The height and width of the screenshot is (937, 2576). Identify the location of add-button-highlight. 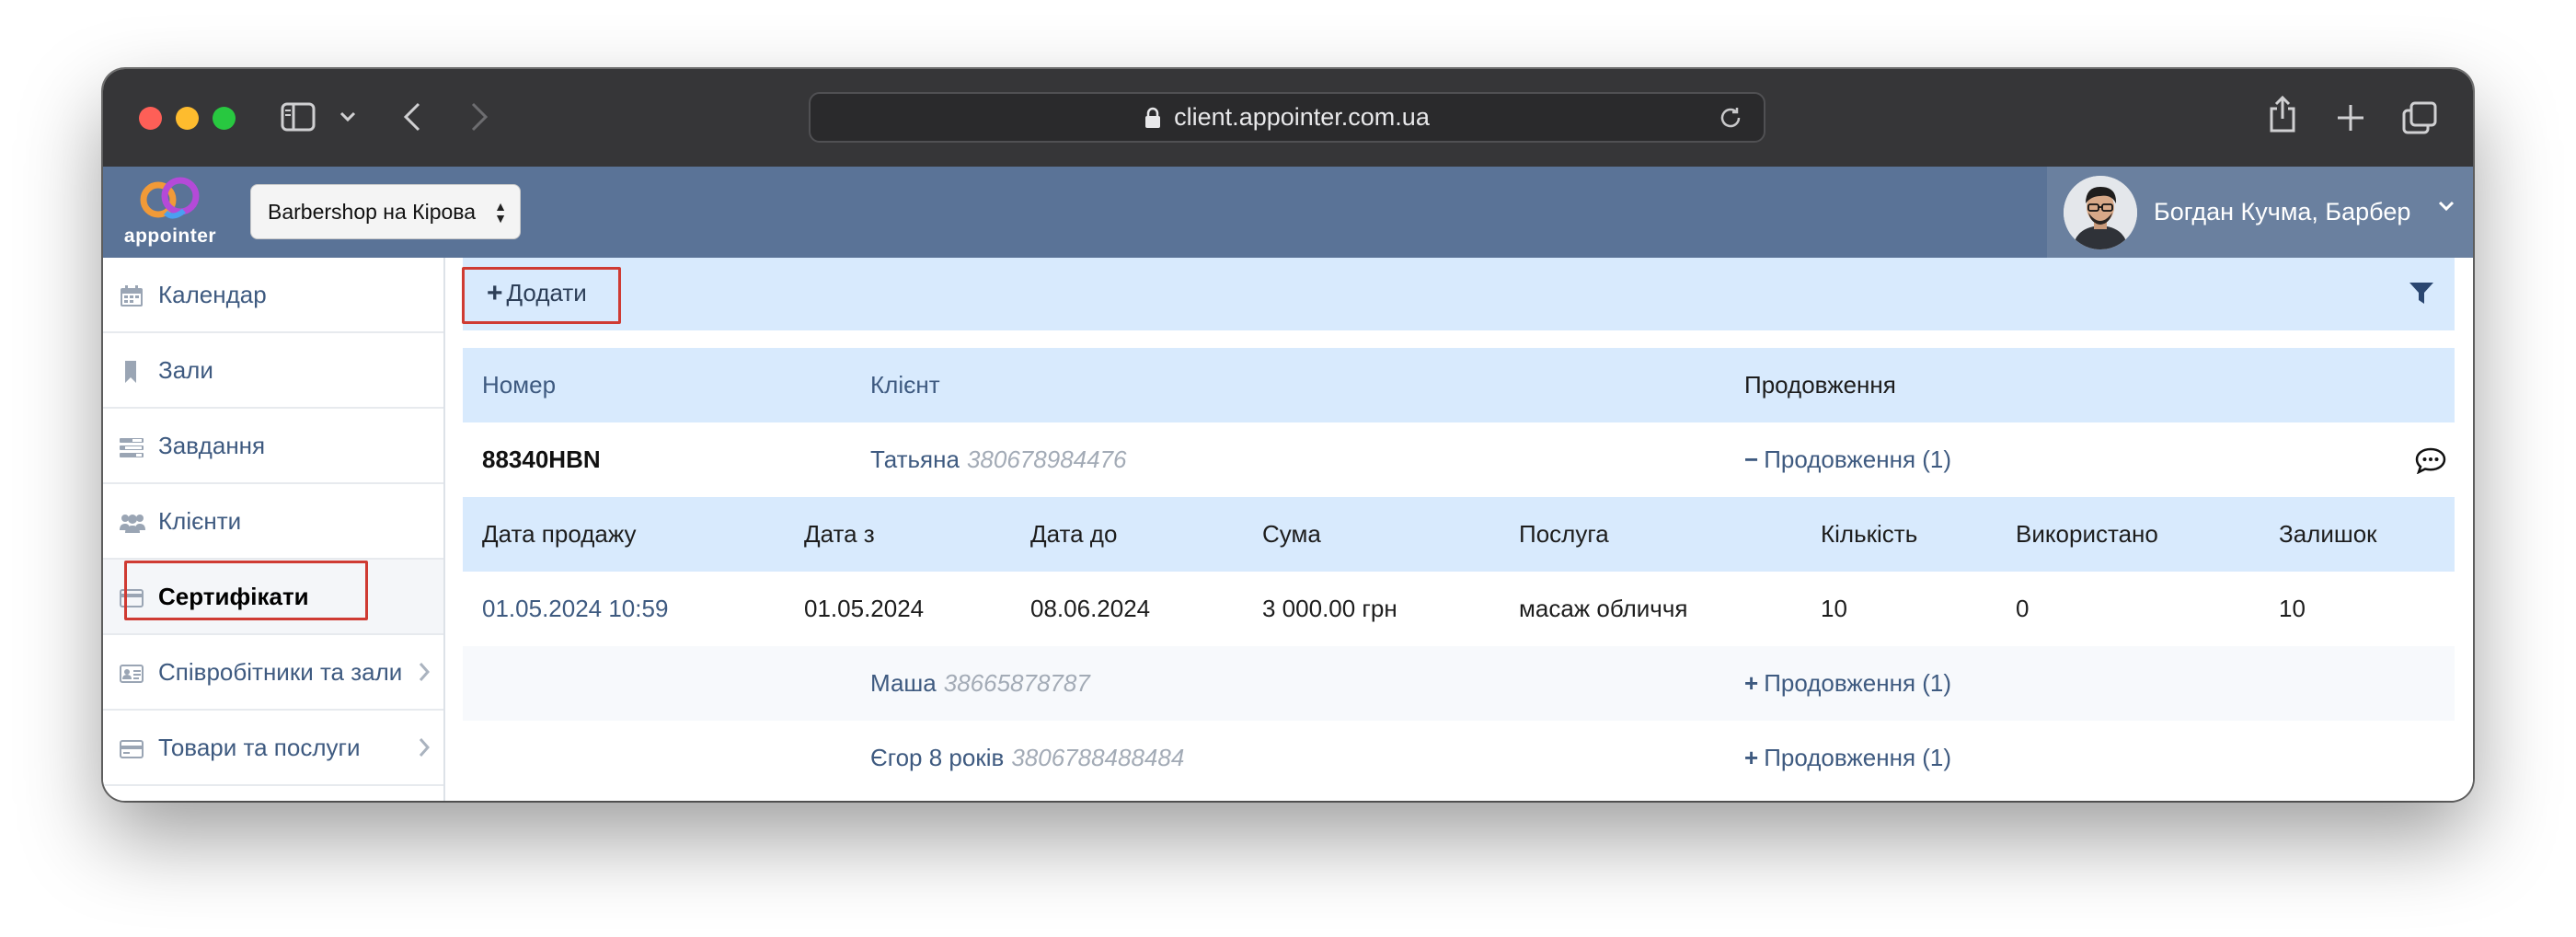
(541, 295).